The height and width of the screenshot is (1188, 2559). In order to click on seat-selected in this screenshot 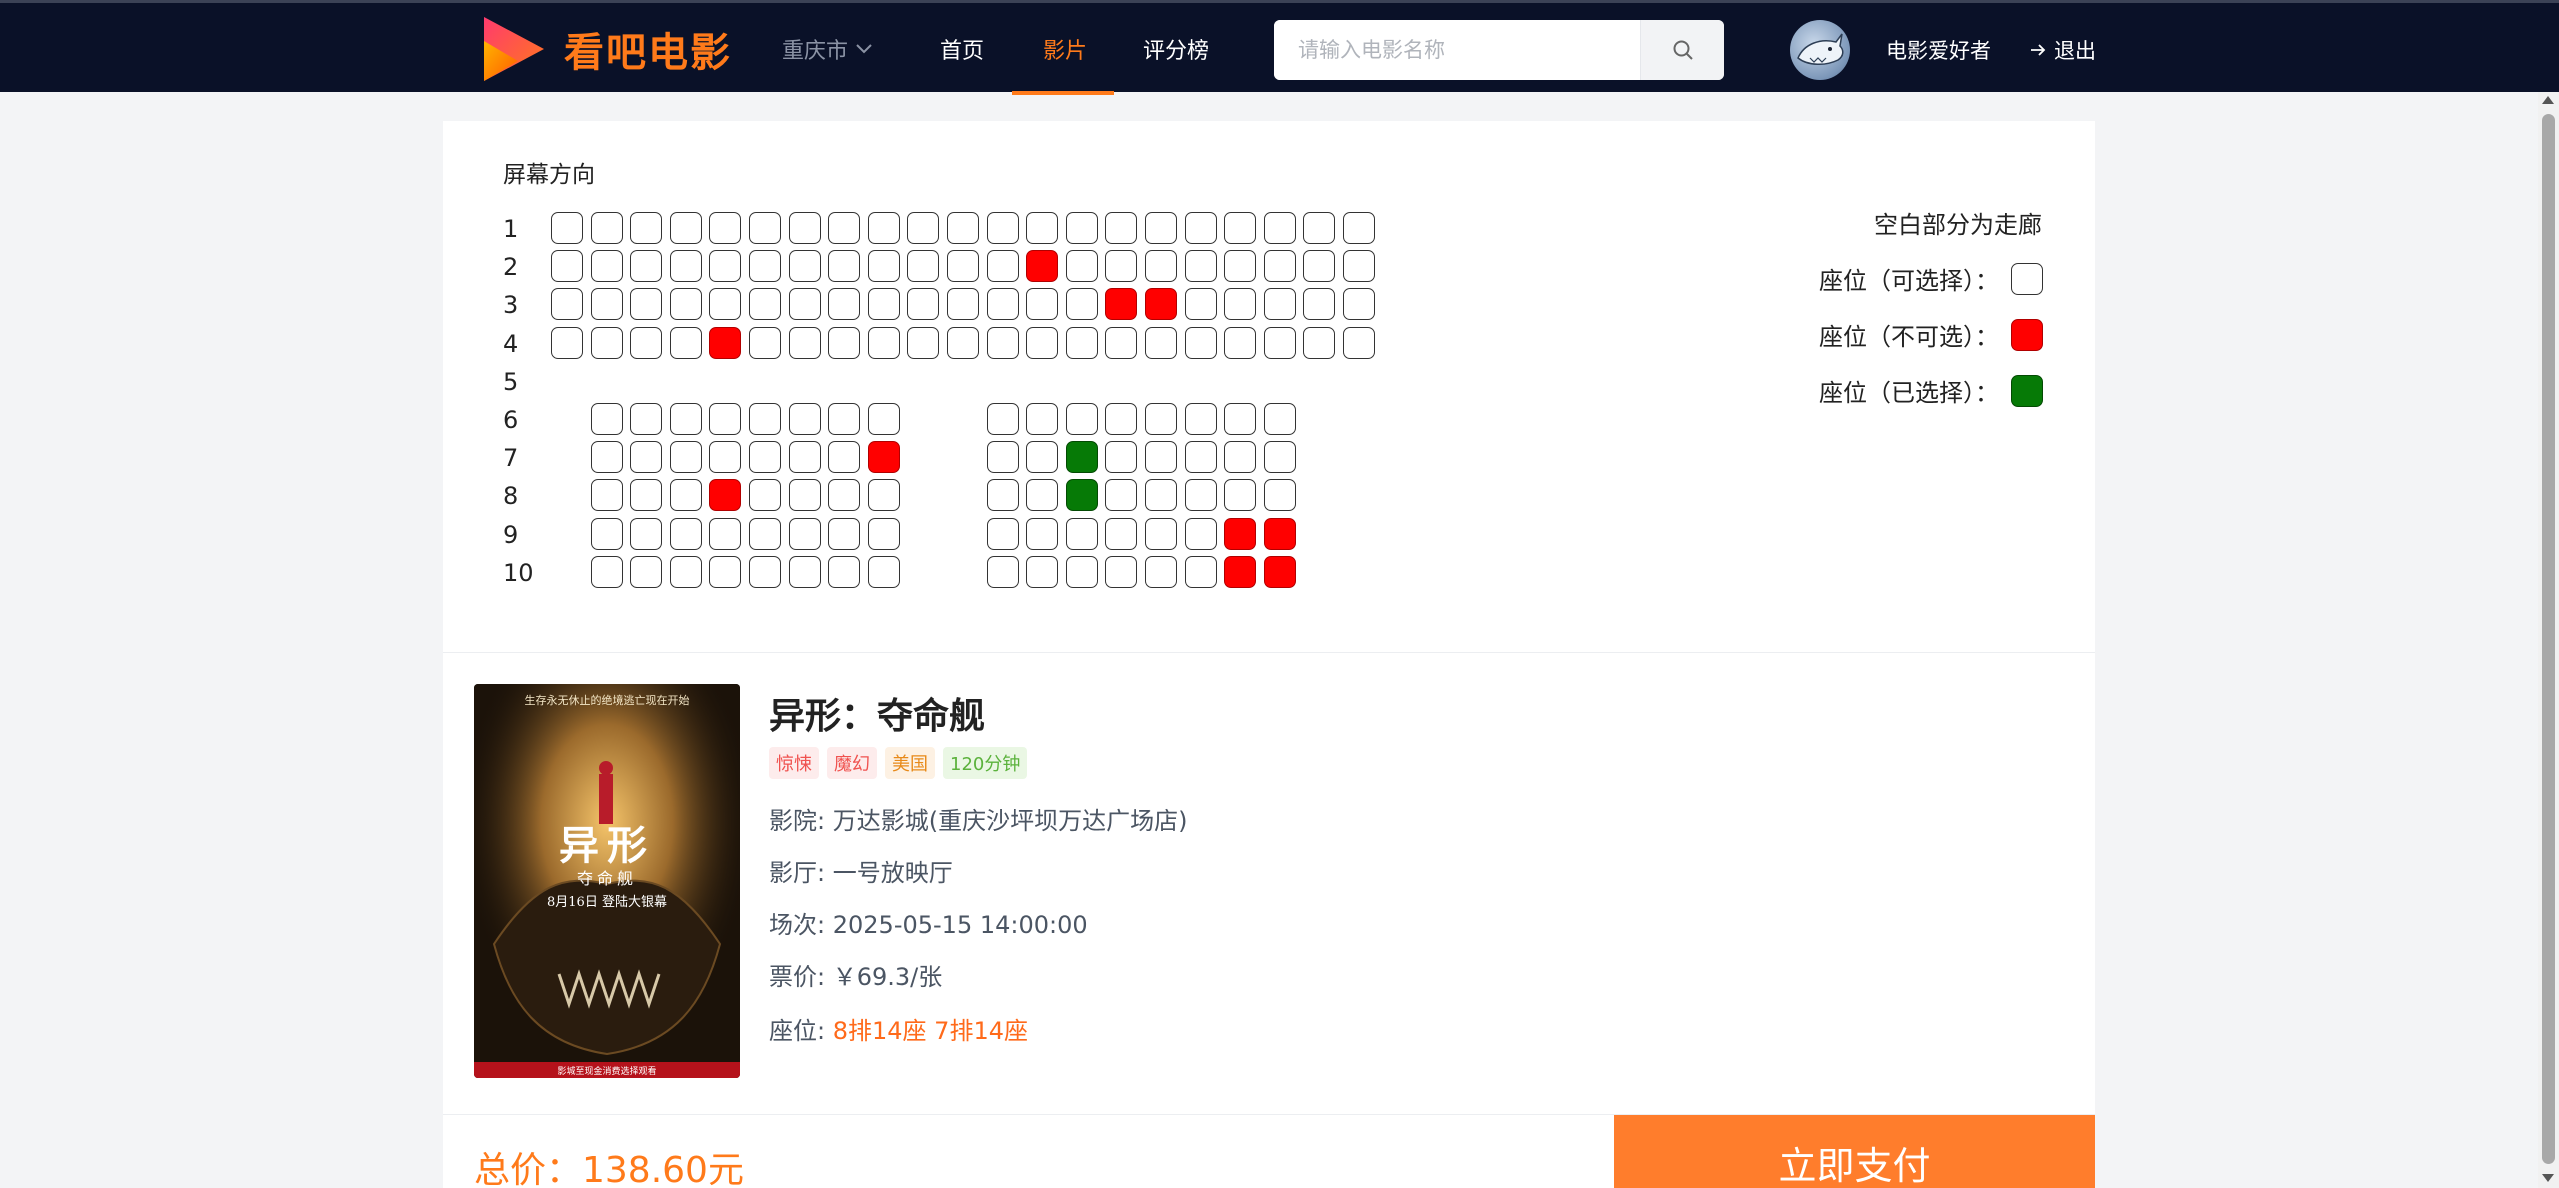, I will do `click(1081, 457)`.